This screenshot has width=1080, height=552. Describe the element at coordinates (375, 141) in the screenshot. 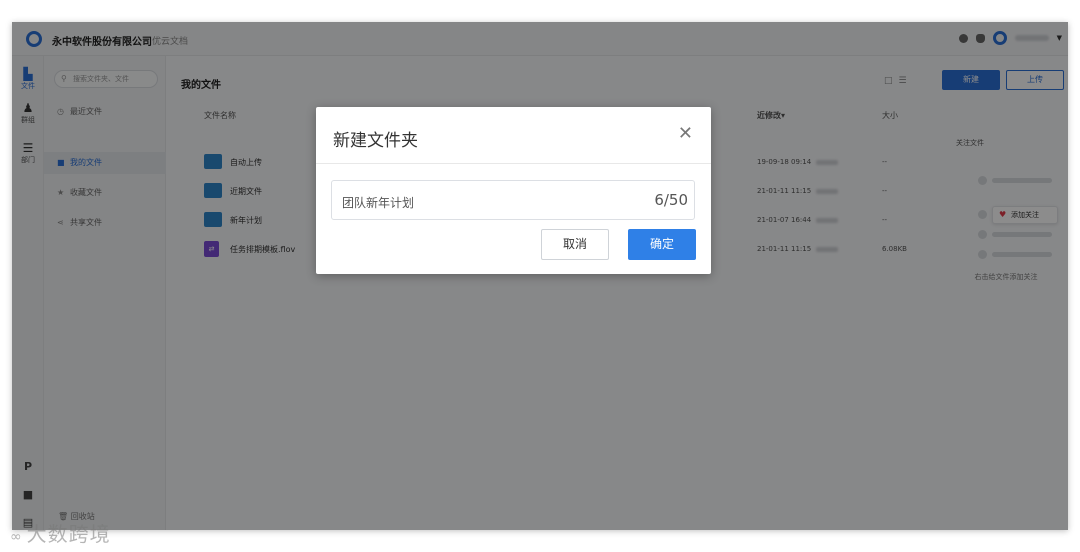

I see `dialog-title: 新建文件夹` at that location.